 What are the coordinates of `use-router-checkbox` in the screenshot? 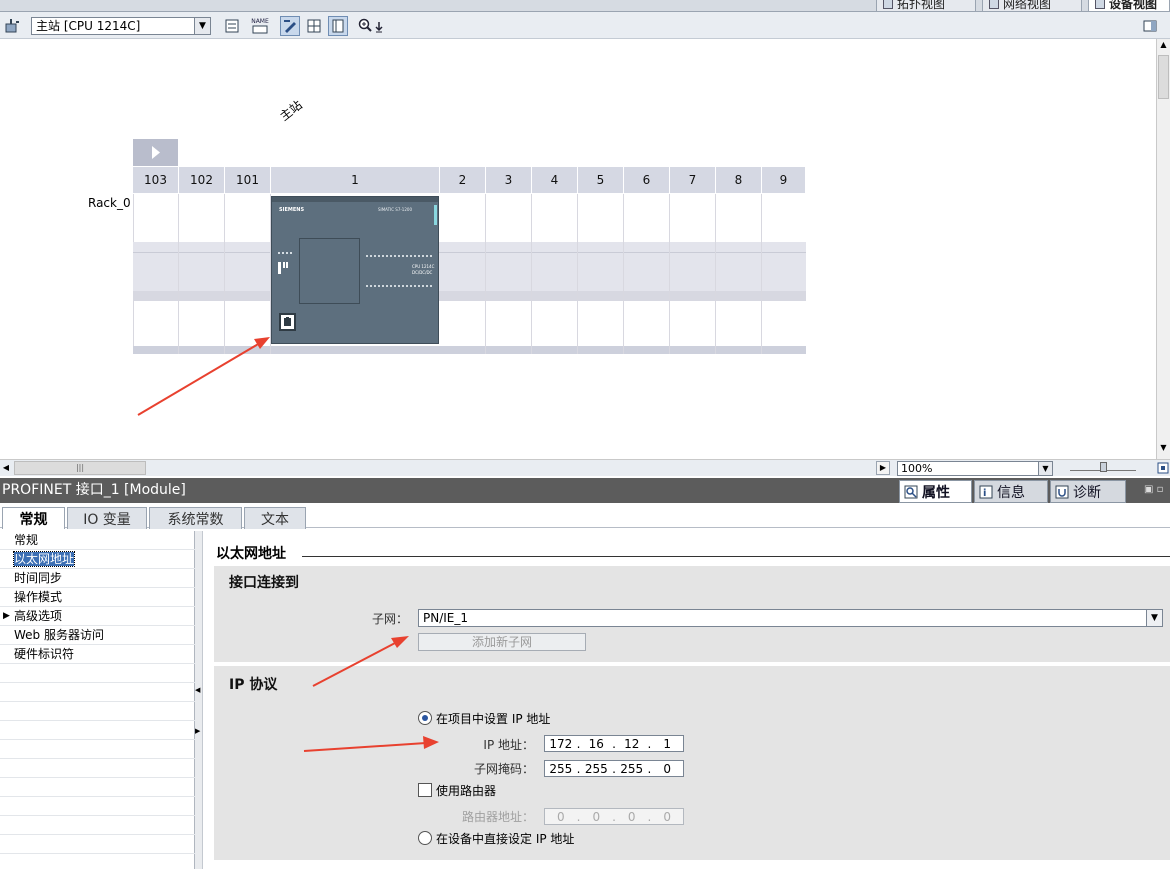 It's located at (425, 790).